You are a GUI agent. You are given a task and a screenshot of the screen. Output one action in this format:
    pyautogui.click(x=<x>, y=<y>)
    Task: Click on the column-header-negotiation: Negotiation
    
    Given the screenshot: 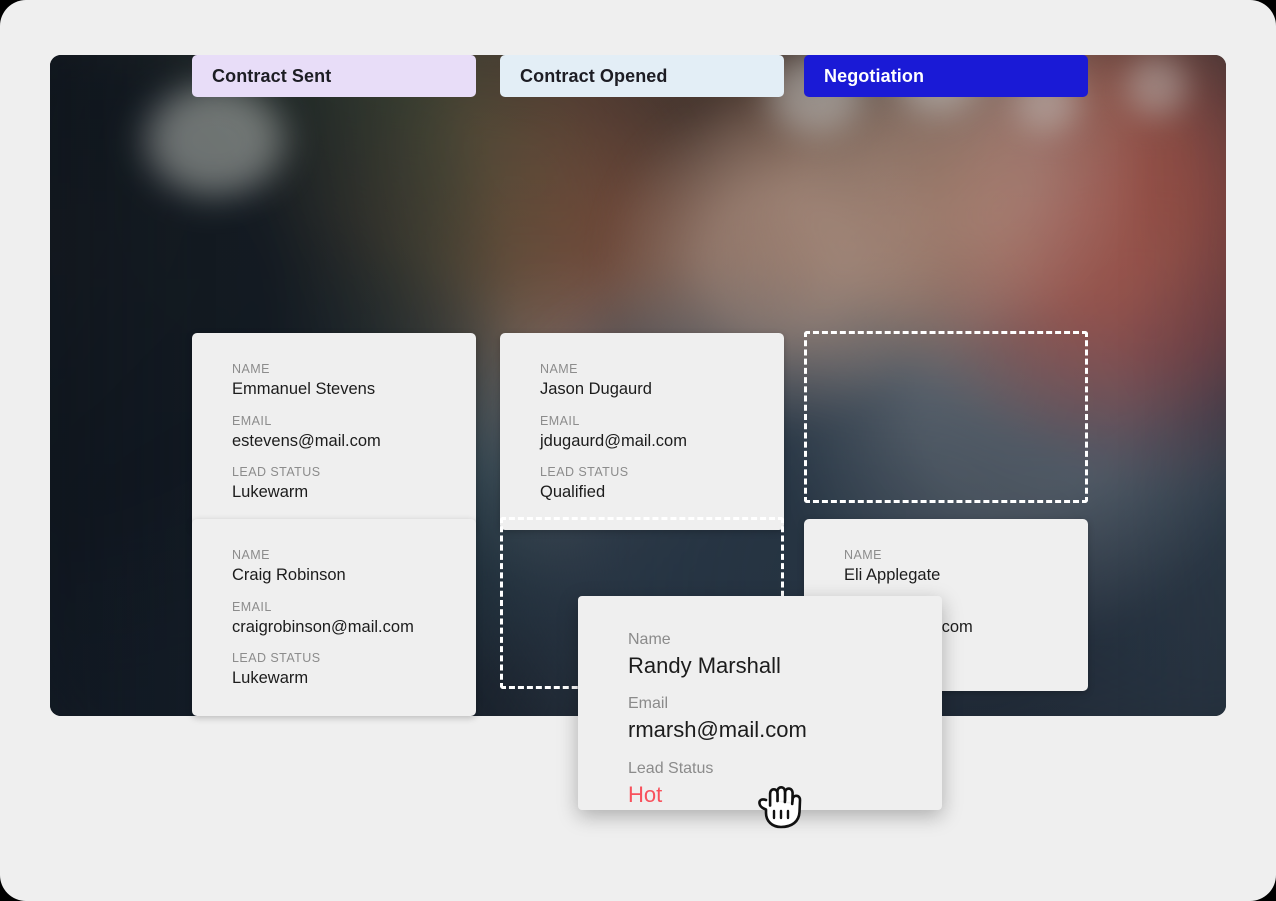 What is the action you would take?
    pyautogui.click(x=946, y=76)
    